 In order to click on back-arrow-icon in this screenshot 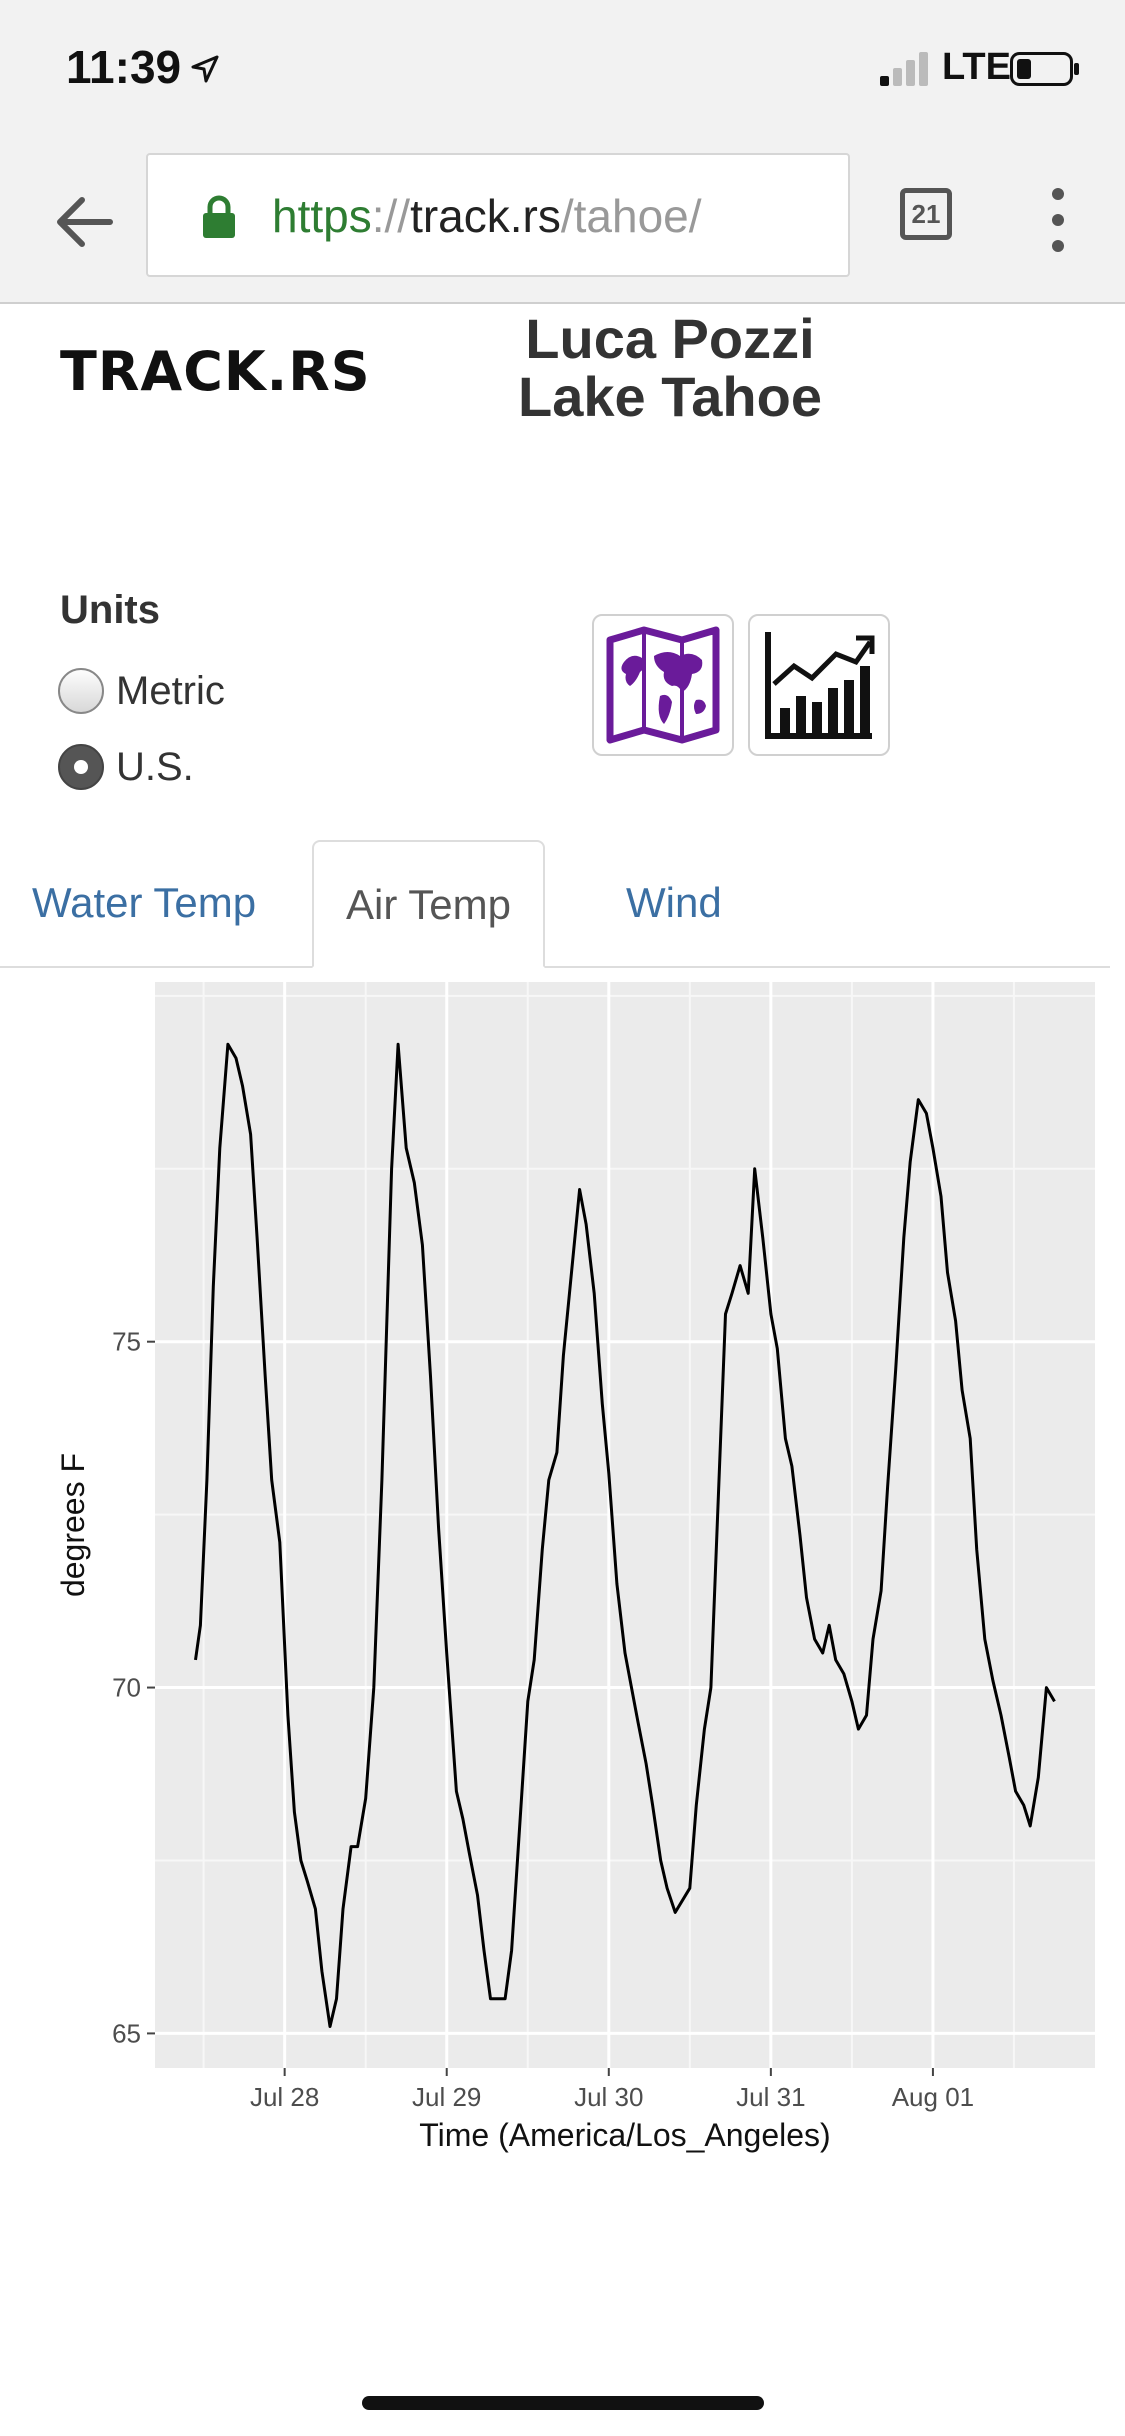, I will do `click(84, 222)`.